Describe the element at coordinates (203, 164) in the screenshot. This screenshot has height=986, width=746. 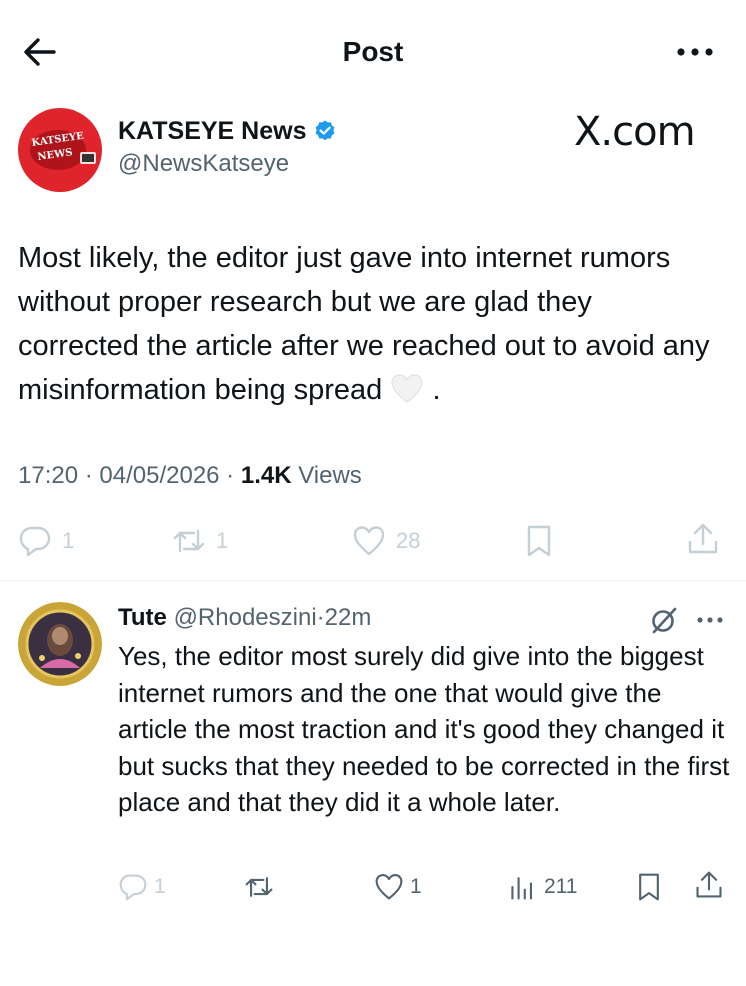
I see `author-handle: @NewsKatseye` at that location.